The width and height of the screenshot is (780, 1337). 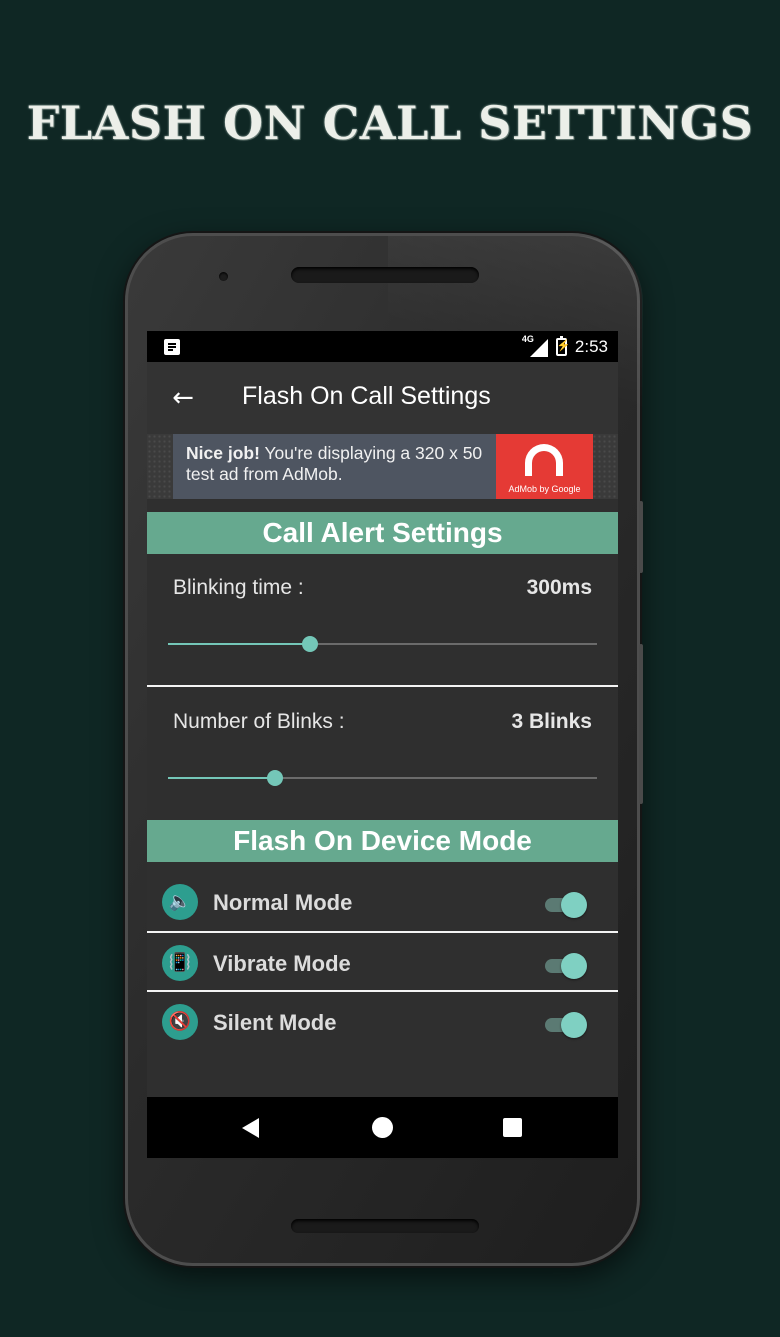 What do you see at coordinates (282, 963) in the screenshot?
I see `mode-label: Vibrate Mode` at bounding box center [282, 963].